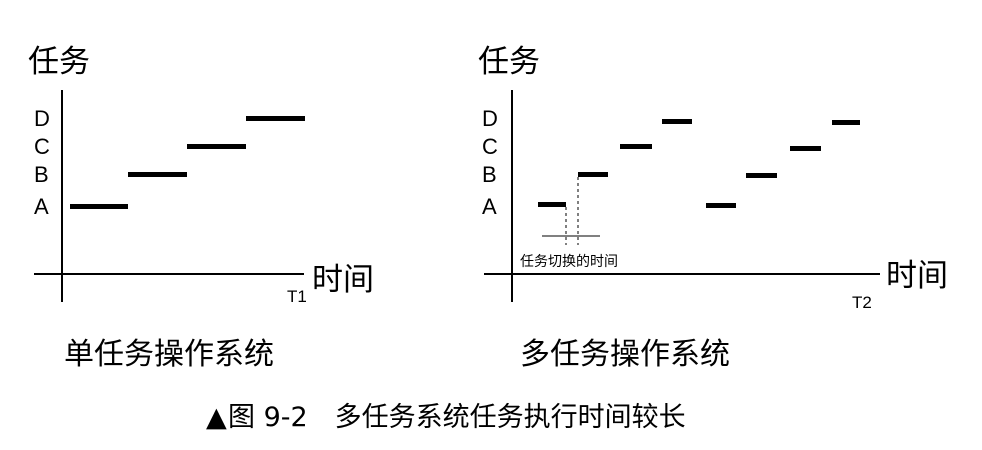  Describe the element at coordinates (42, 118) in the screenshot. I see `left-task-label-d: D` at that location.